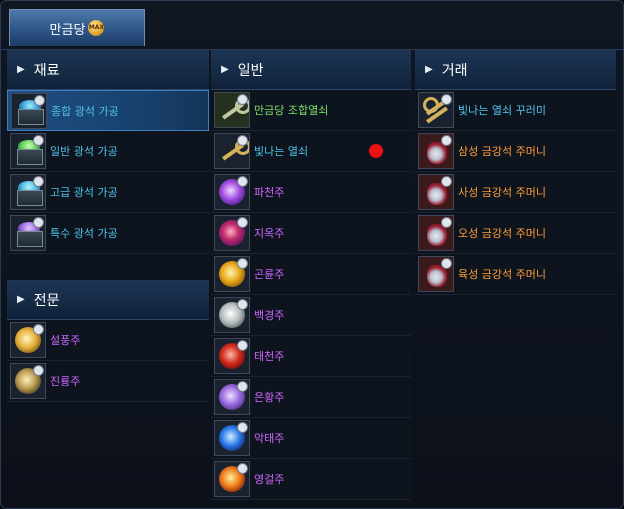 This screenshot has height=509, width=624. What do you see at coordinates (311, 438) in the screenshot?
I see `list-item-aktae: 악태주` at bounding box center [311, 438].